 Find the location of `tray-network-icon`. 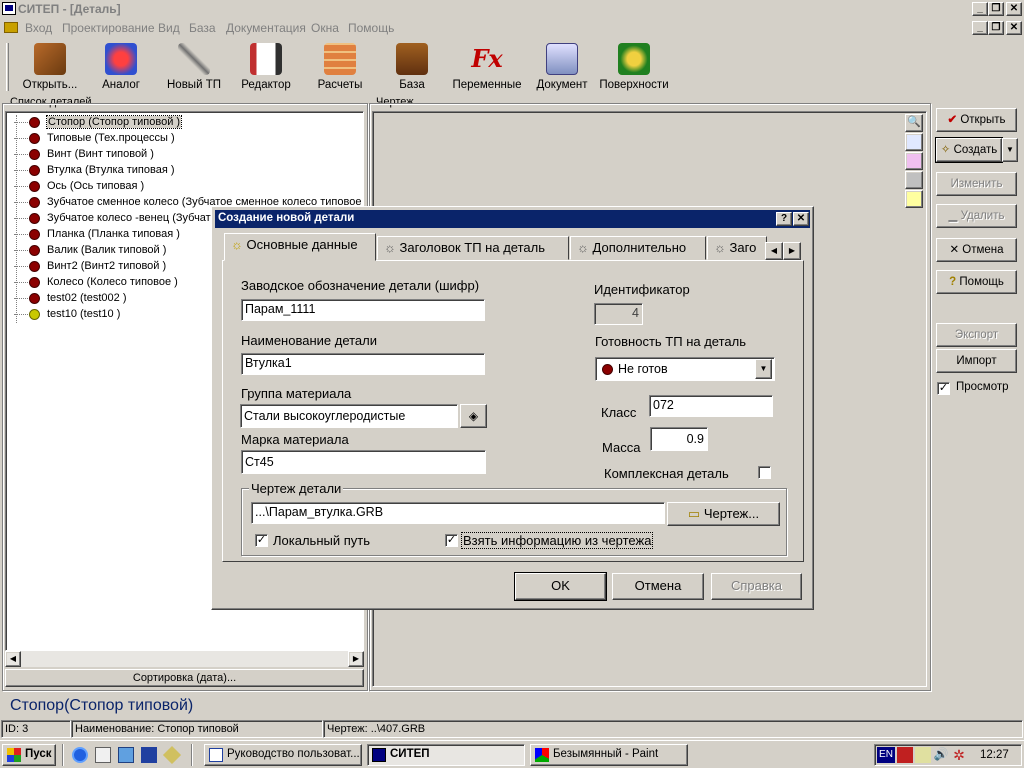

tray-network-icon is located at coordinates (923, 755).